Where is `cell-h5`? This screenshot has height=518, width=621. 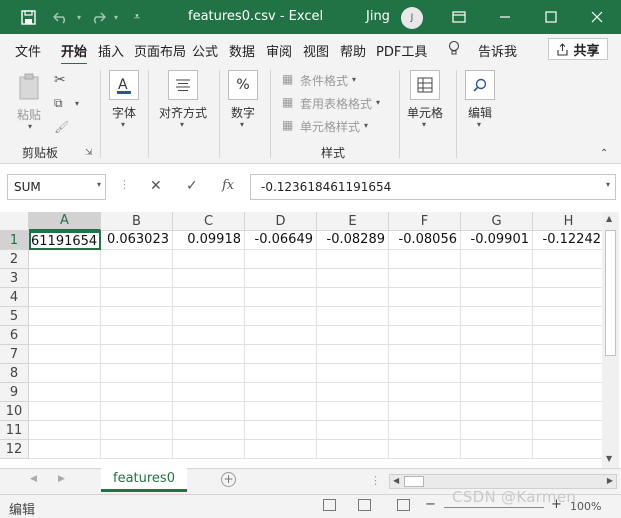 cell-h5 is located at coordinates (568, 316).